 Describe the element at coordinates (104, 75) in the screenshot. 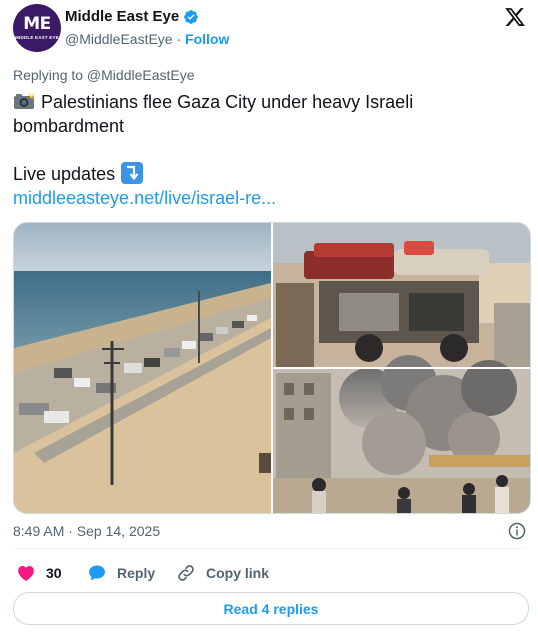

I see `reply-context: Replying to @MiddleEastEye` at that location.